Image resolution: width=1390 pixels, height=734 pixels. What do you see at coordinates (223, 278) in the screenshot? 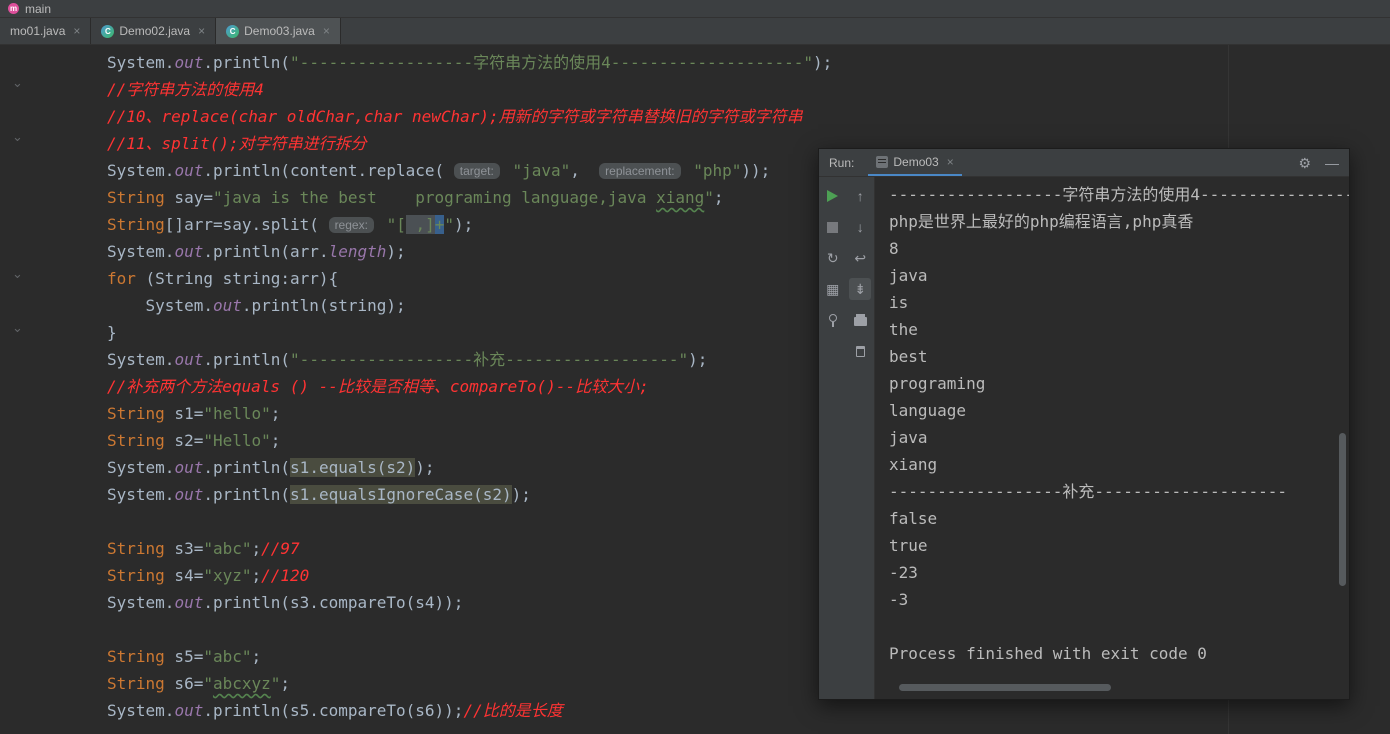
I see `code-line: for (String string:arr){` at bounding box center [223, 278].